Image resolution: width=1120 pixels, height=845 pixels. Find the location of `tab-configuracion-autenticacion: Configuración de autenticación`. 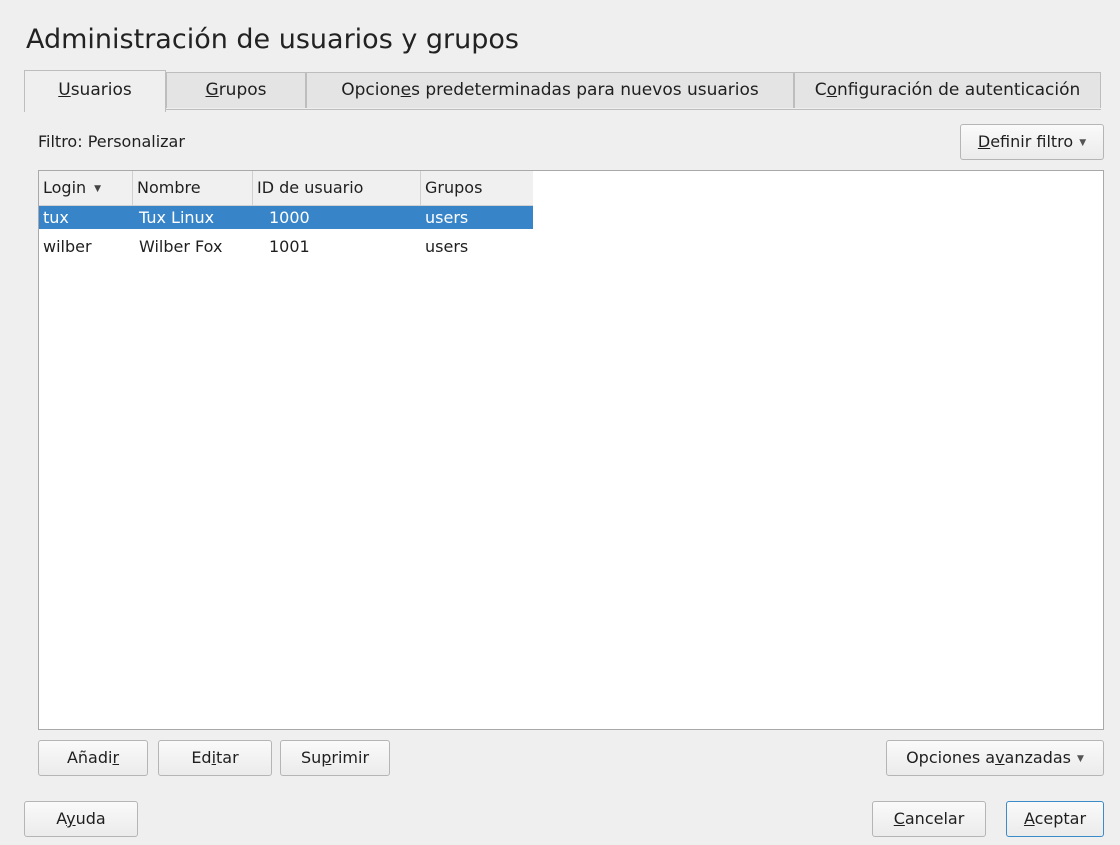

tab-configuracion-autenticacion: Configuración de autenticación is located at coordinates (947, 90).